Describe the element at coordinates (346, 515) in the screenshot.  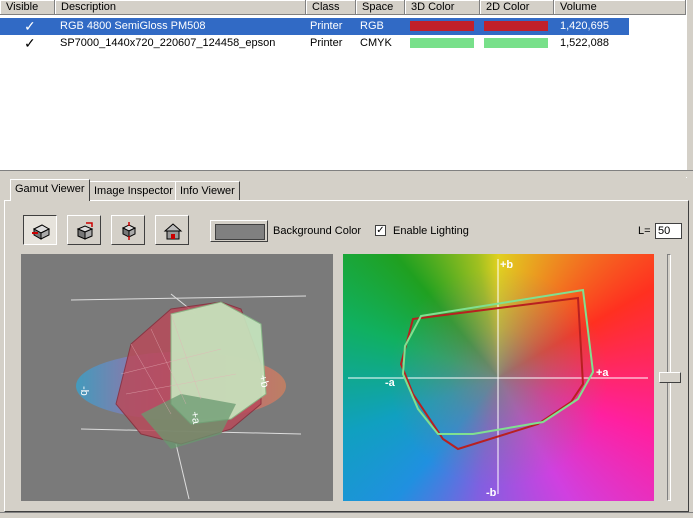
I see `status-bar` at that location.